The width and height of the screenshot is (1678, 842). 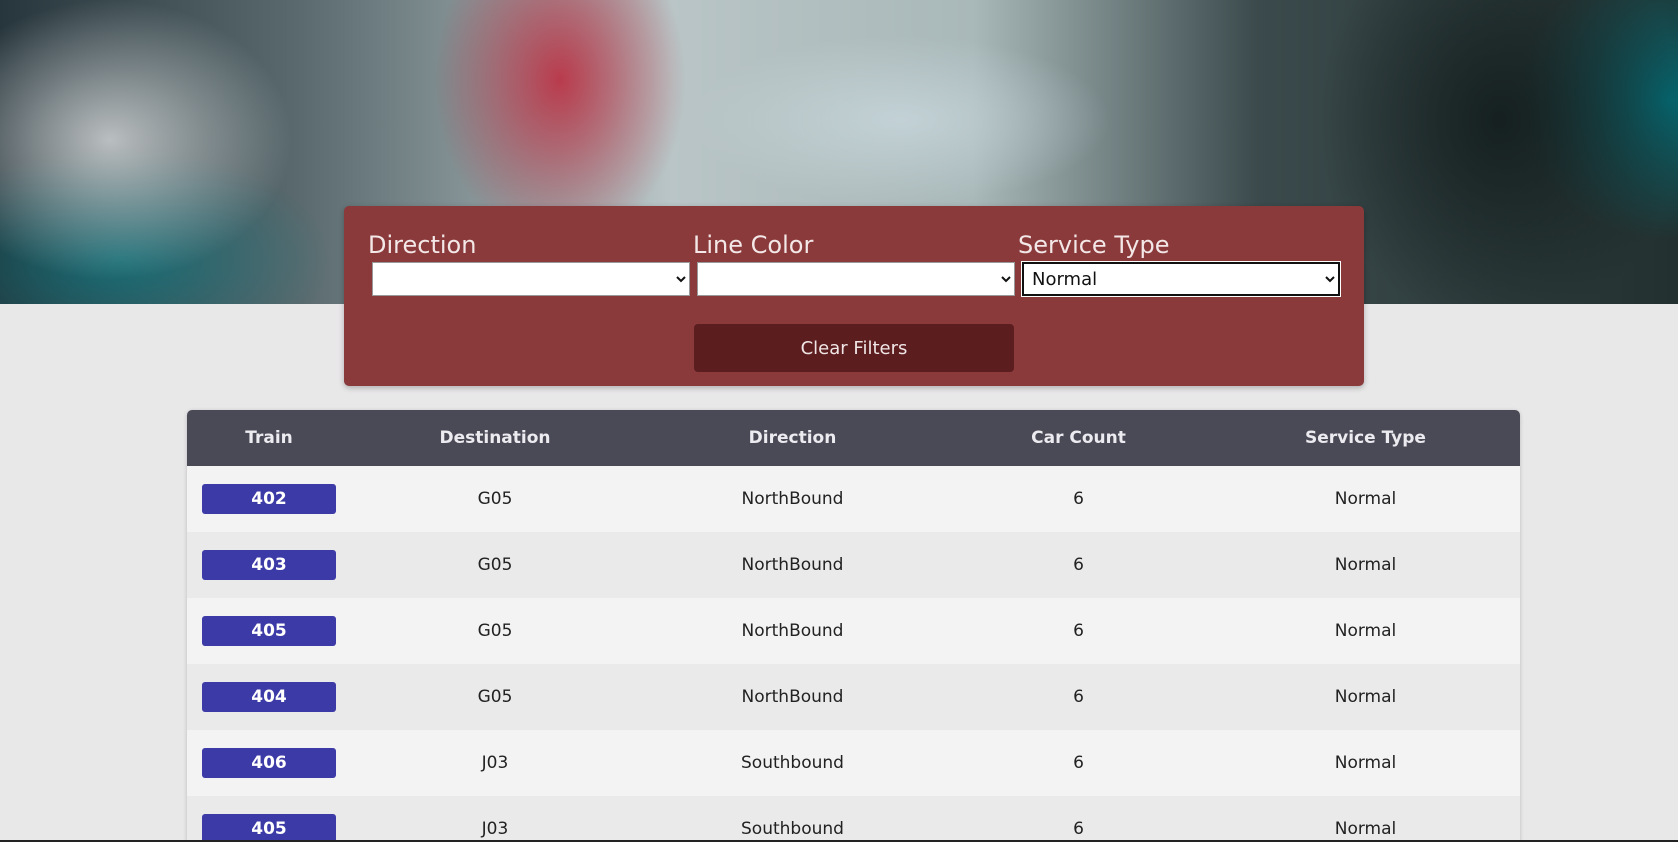 I want to click on service-type-filter: Service Type Normal, so click(x=1180, y=263).